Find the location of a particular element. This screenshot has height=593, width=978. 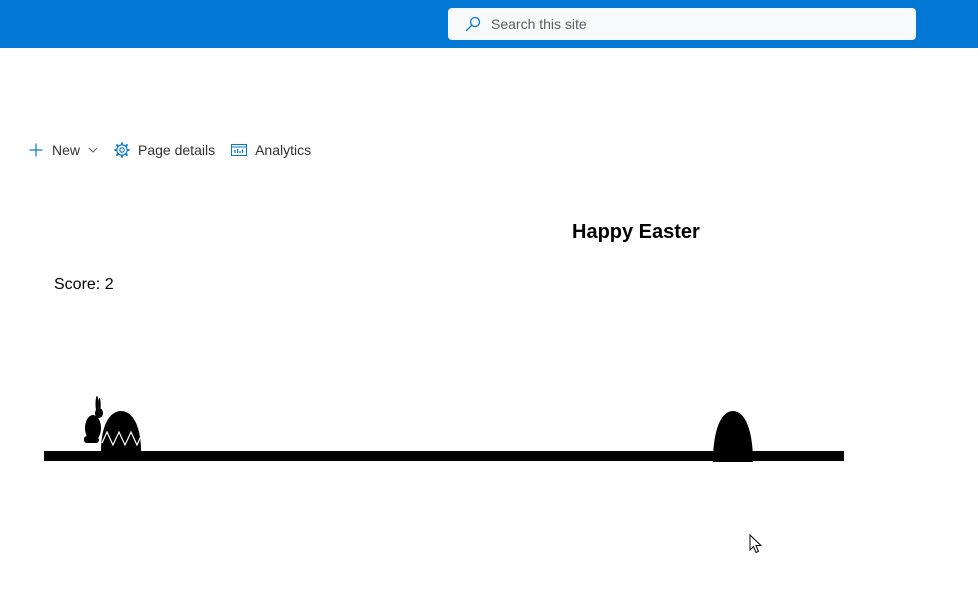

ground-line is located at coordinates (444, 456).